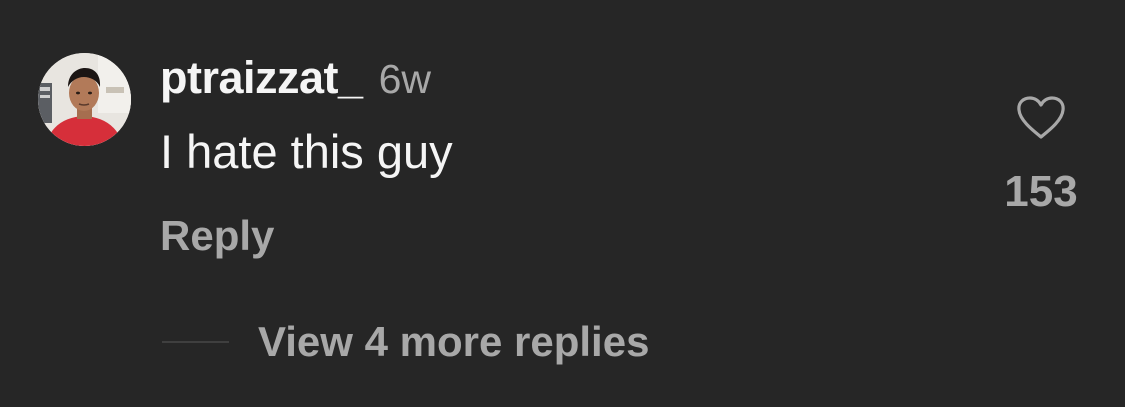 This screenshot has width=1125, height=407. What do you see at coordinates (404, 79) in the screenshot?
I see `timestamp: 6w` at bounding box center [404, 79].